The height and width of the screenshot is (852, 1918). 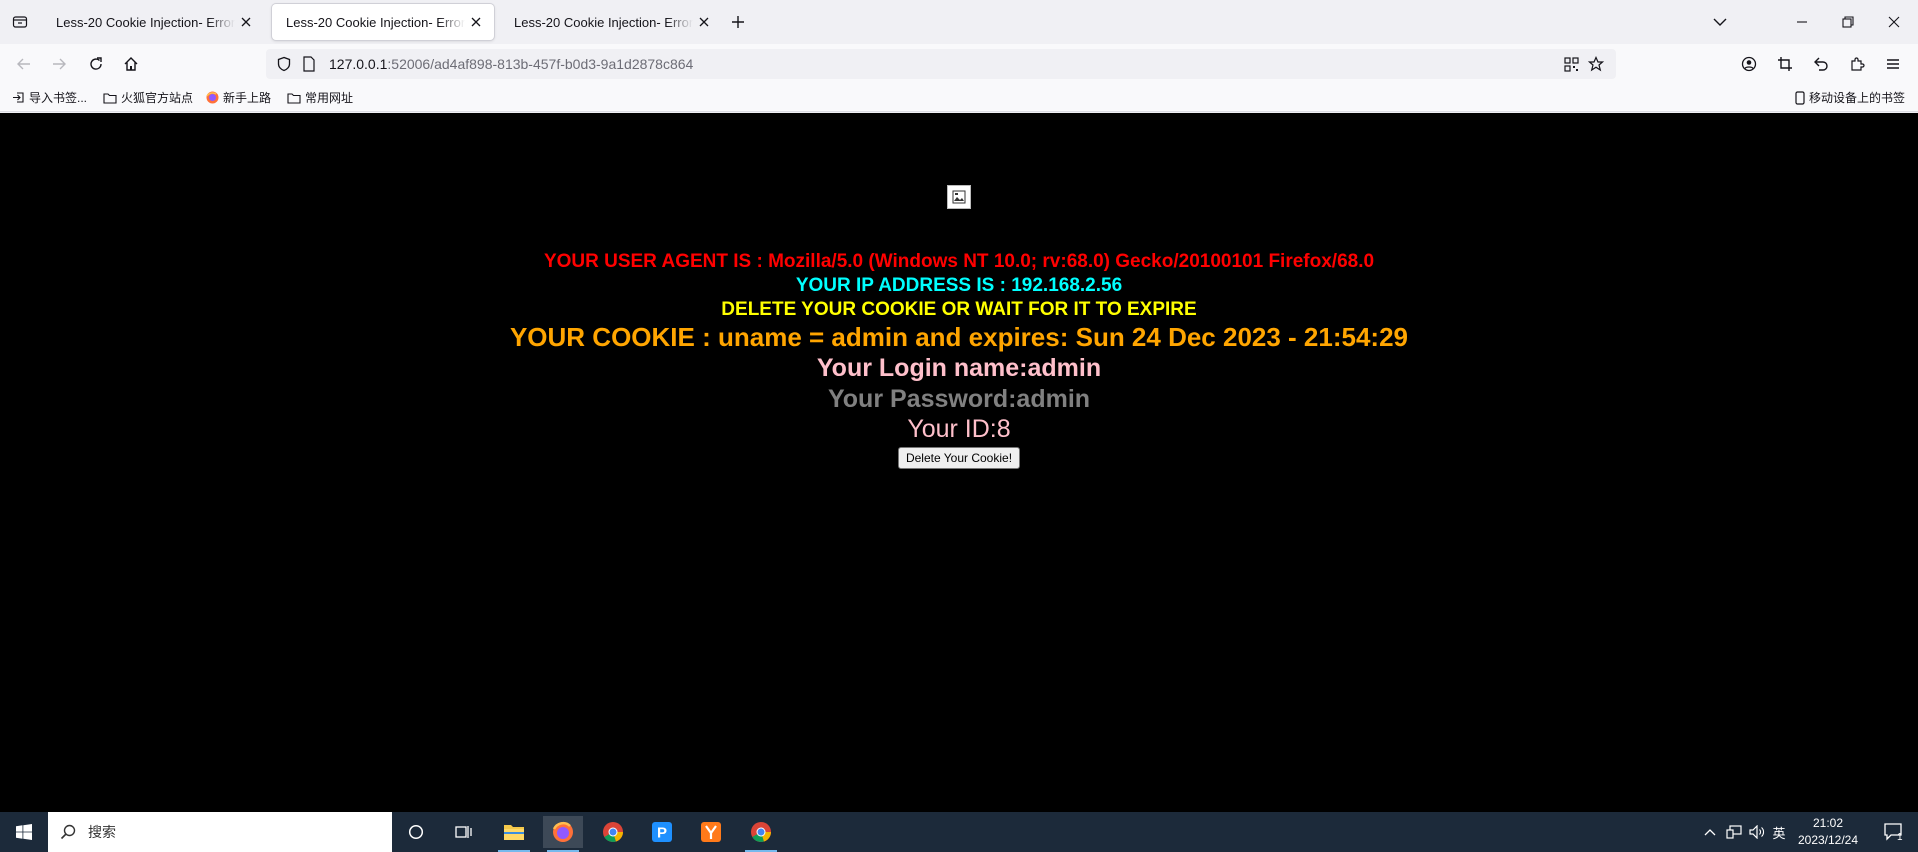 I want to click on crop-icon, so click(x=1785, y=64).